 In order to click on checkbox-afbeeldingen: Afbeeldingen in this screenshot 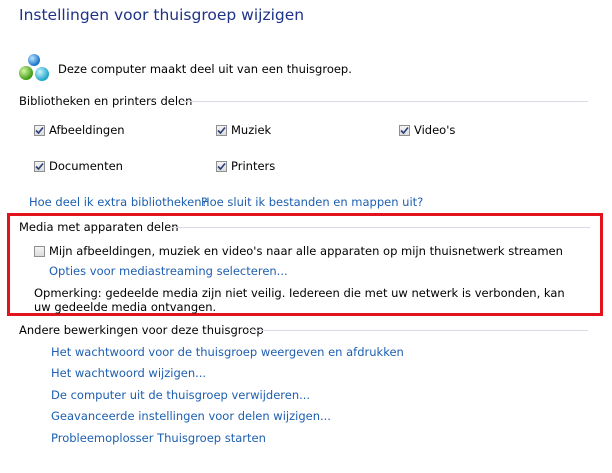, I will do `click(79, 130)`.